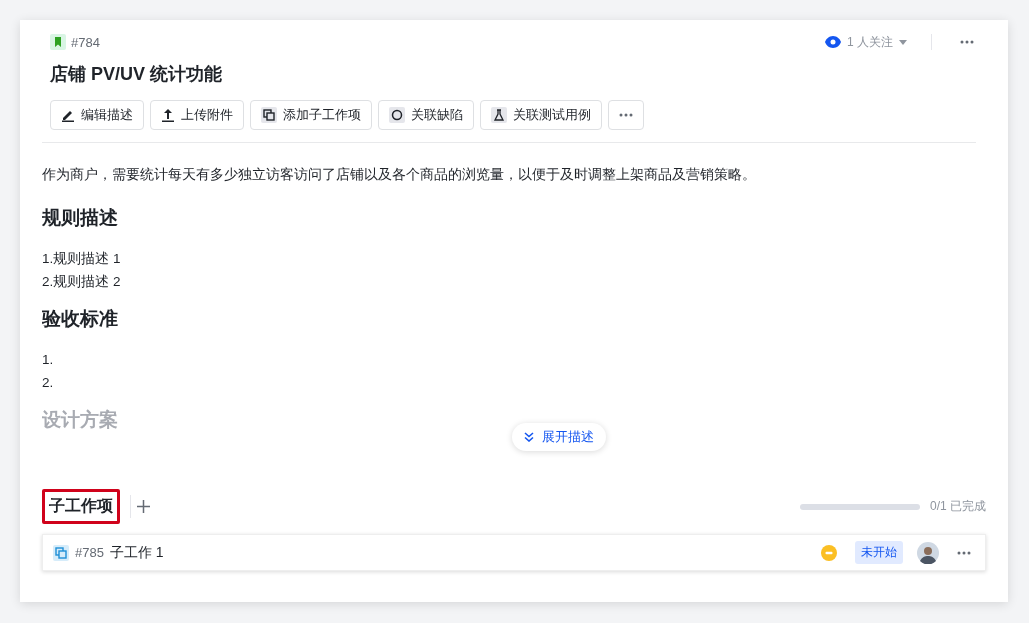 Image resolution: width=1029 pixels, height=623 pixels. Describe the element at coordinates (80, 318) in the screenshot. I see `section-heading: 验收标准` at that location.